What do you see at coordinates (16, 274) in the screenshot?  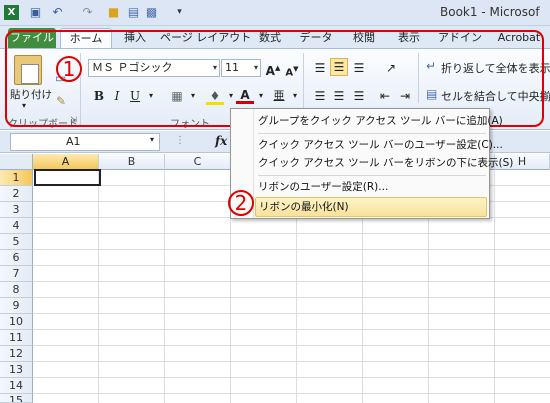 I see `row-header: 7` at bounding box center [16, 274].